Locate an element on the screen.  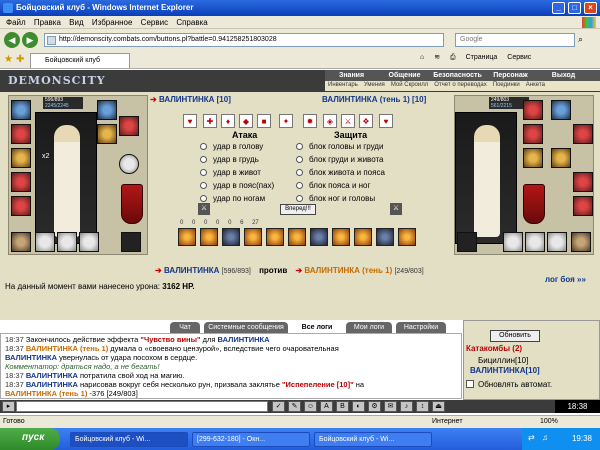
shadow-spell-icon is located at coordinates (385, 237).